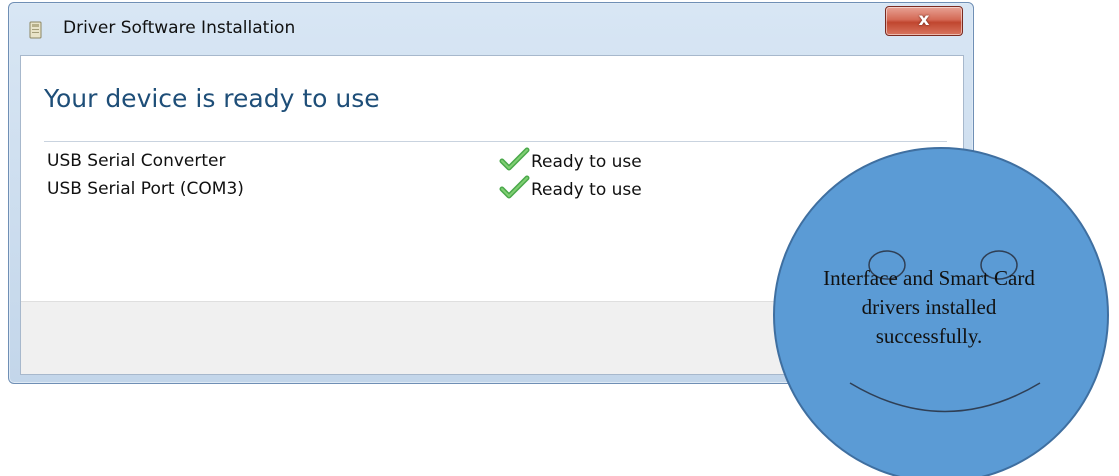 This screenshot has width=1119, height=476. What do you see at coordinates (179, 28) in the screenshot?
I see `window-title: Driver Software Installation` at bounding box center [179, 28].